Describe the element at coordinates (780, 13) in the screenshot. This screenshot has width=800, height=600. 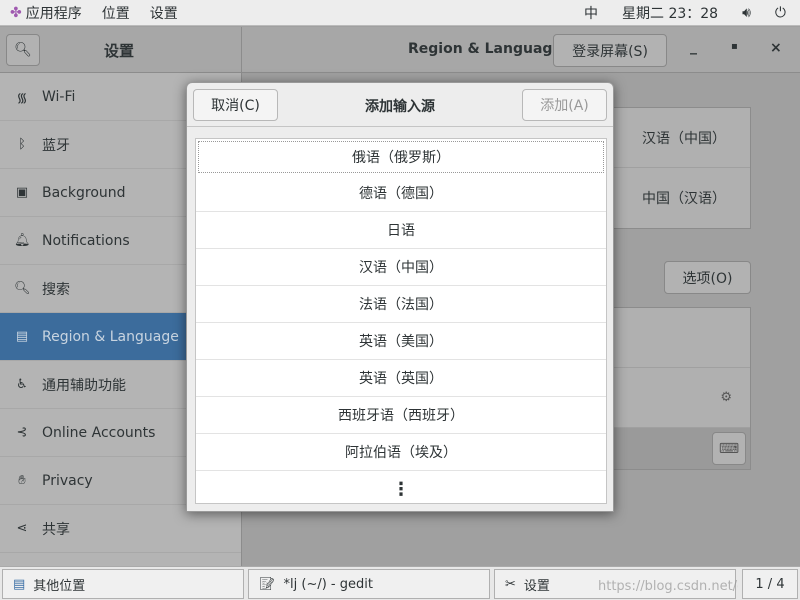
I see `power-icon: ⏻` at that location.